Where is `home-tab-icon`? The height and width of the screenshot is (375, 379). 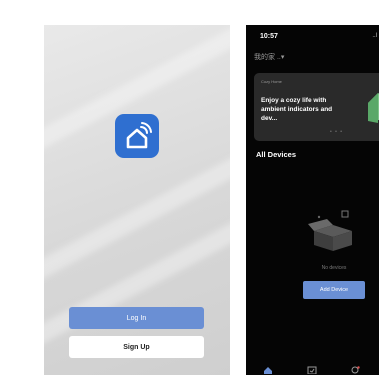 home-tab-icon is located at coordinates (268, 370).